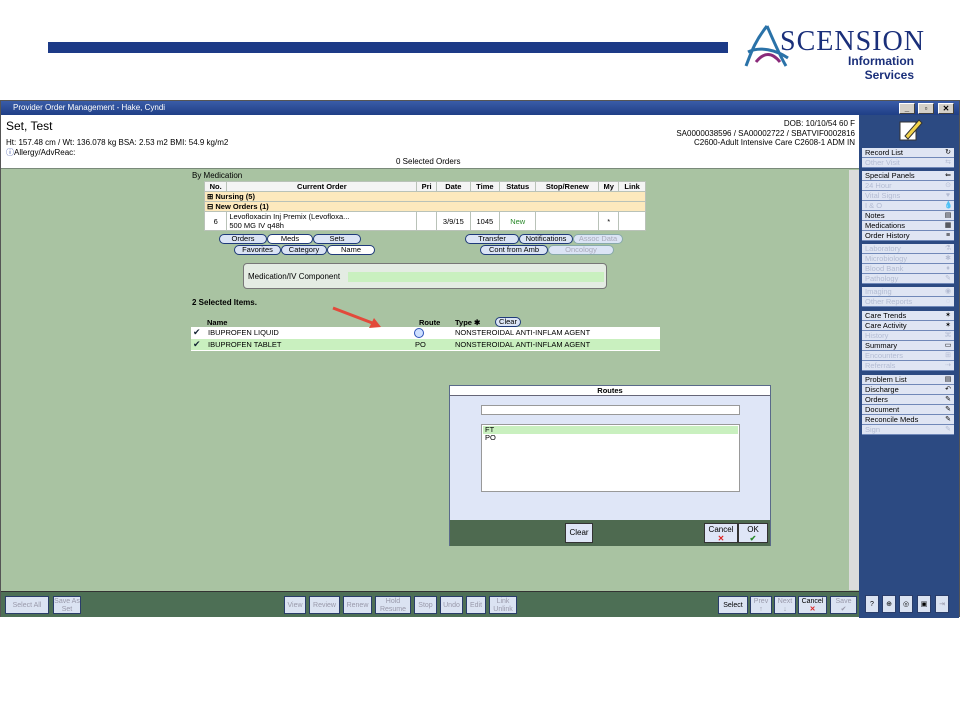 This screenshot has height=720, width=960. What do you see at coordinates (425, 196) in the screenshot?
I see `group-nursing: ⊞ Nursing (5)` at bounding box center [425, 196].